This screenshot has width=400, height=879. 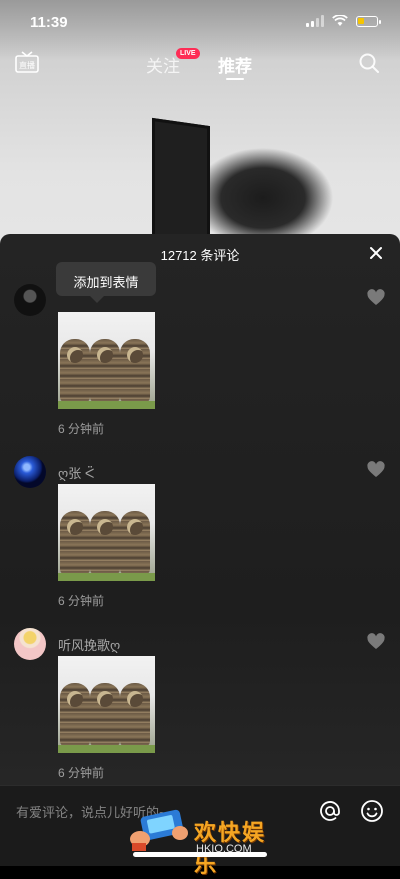 I want to click on tab-recommend: 推荐, so click(x=235, y=64).